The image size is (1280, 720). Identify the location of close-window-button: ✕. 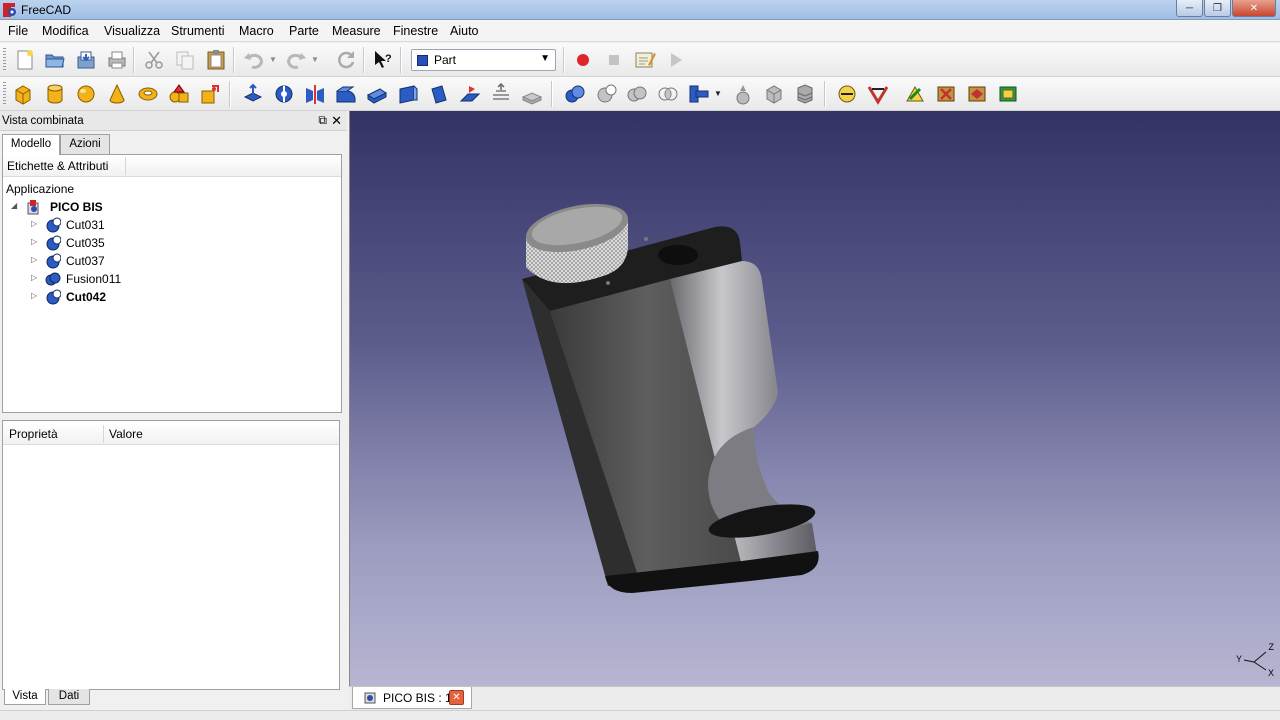
(1254, 8).